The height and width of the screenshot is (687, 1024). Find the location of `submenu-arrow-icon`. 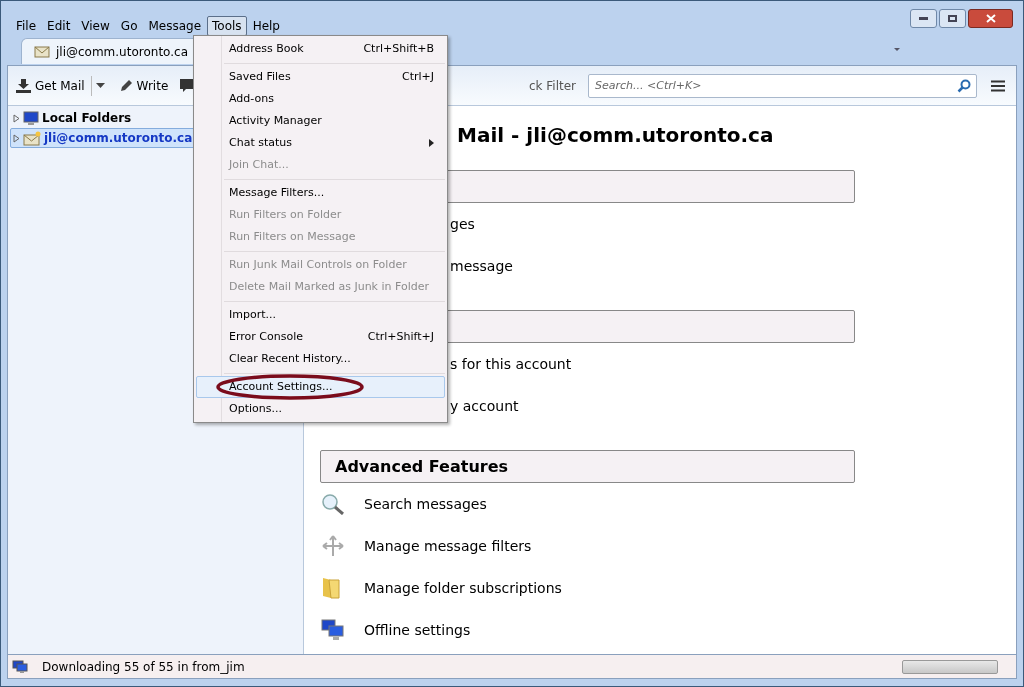

submenu-arrow-icon is located at coordinates (431, 143).